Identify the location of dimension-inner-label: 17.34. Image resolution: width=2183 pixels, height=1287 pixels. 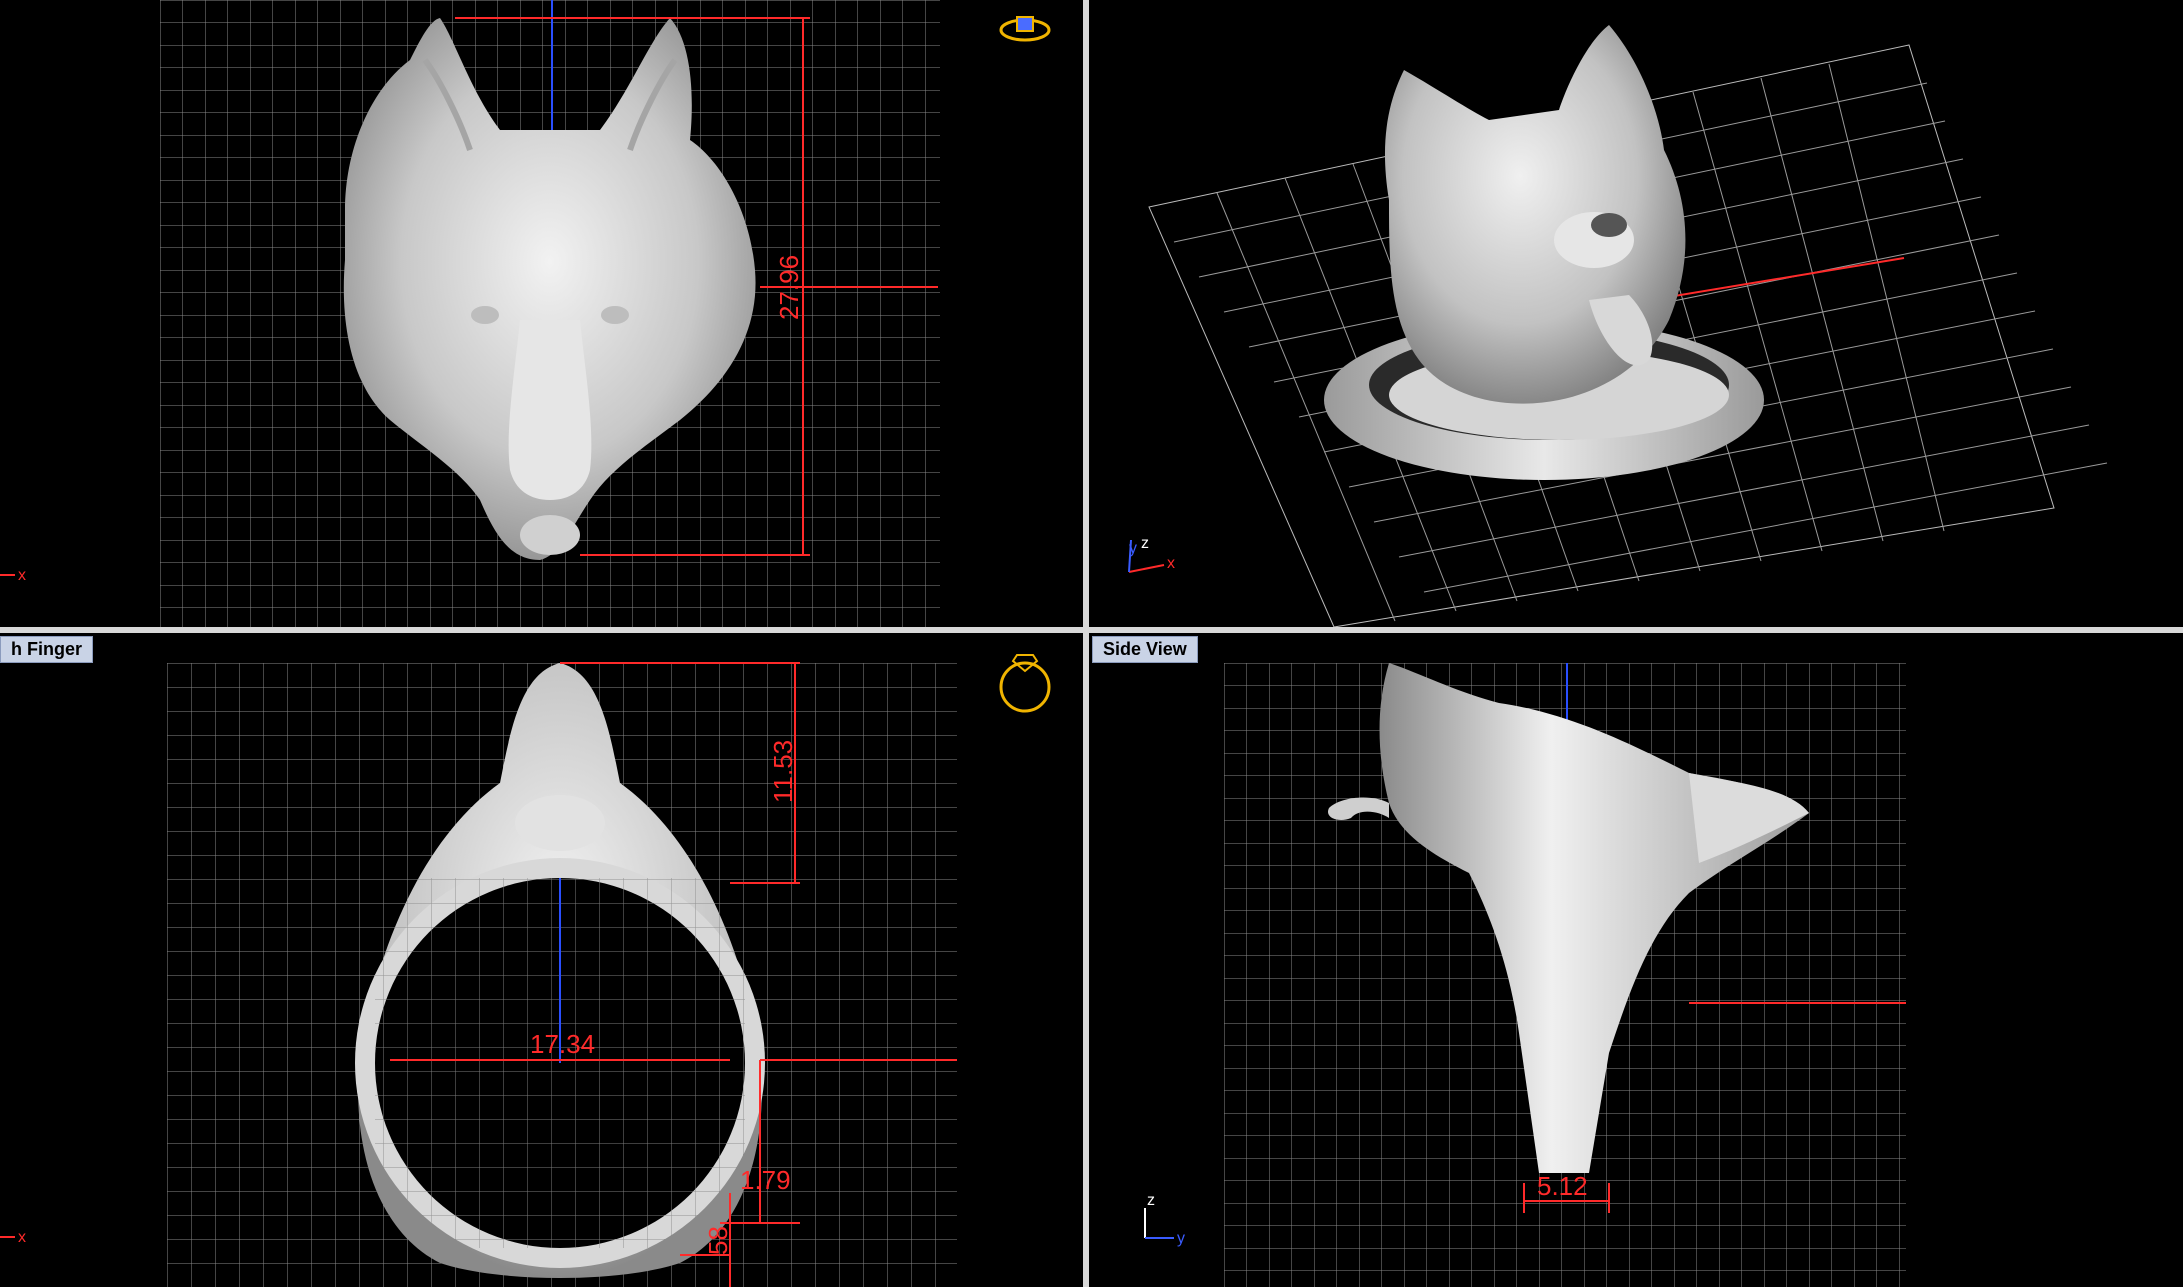
(562, 1044).